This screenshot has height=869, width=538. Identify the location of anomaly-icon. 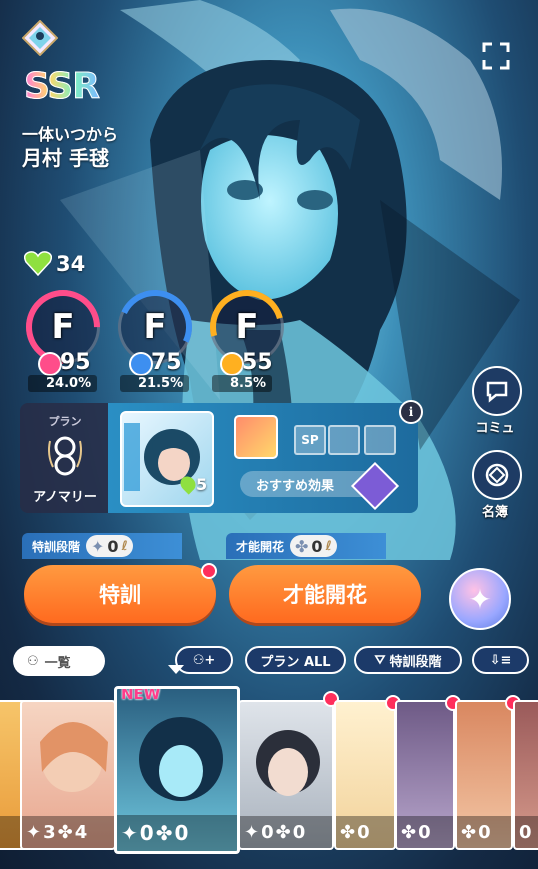
(65, 456).